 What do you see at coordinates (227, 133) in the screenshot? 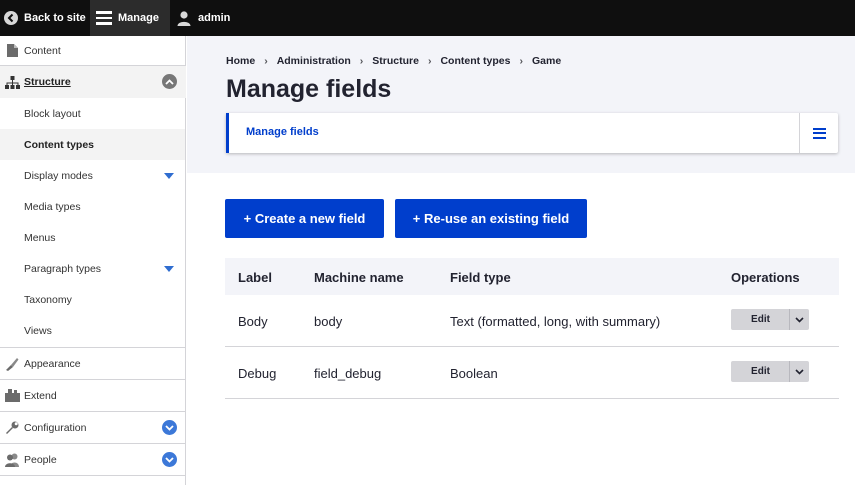
I see `active-tab-indicator` at bounding box center [227, 133].